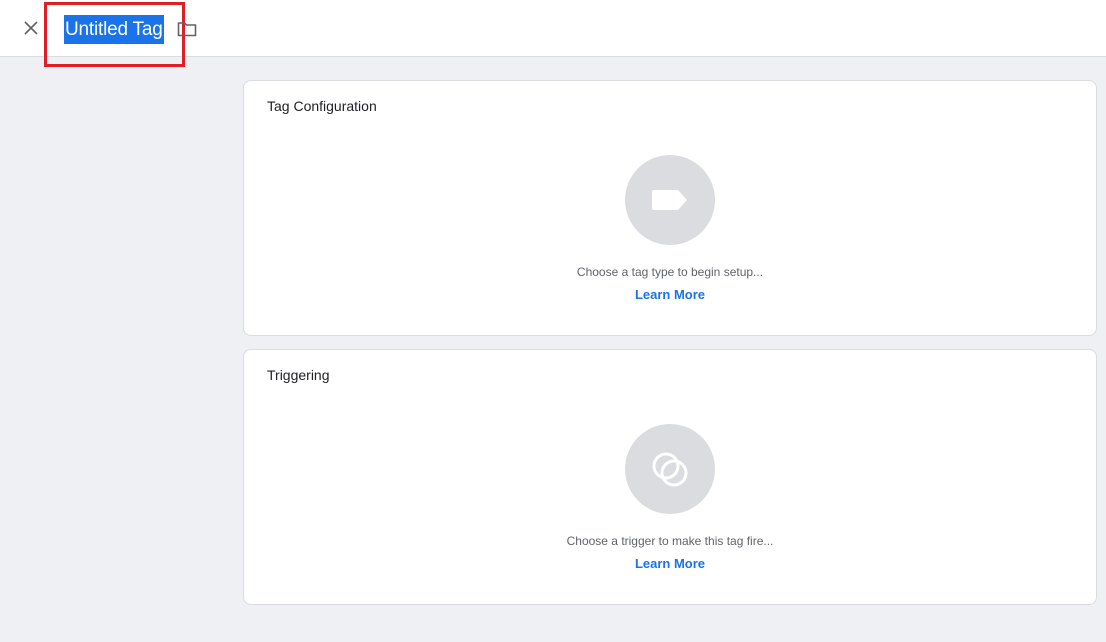 Image resolution: width=1106 pixels, height=642 pixels. I want to click on folder-icon, so click(187, 29).